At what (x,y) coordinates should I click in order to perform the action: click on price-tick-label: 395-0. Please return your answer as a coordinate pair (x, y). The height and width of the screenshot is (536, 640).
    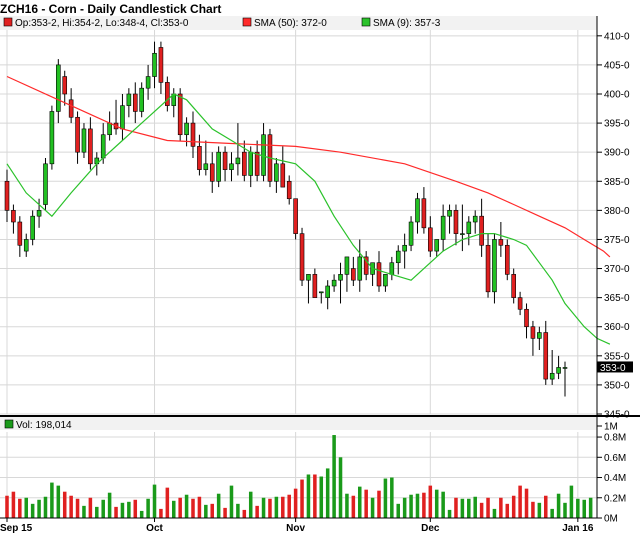
    Looking at the image, I should click on (617, 124).